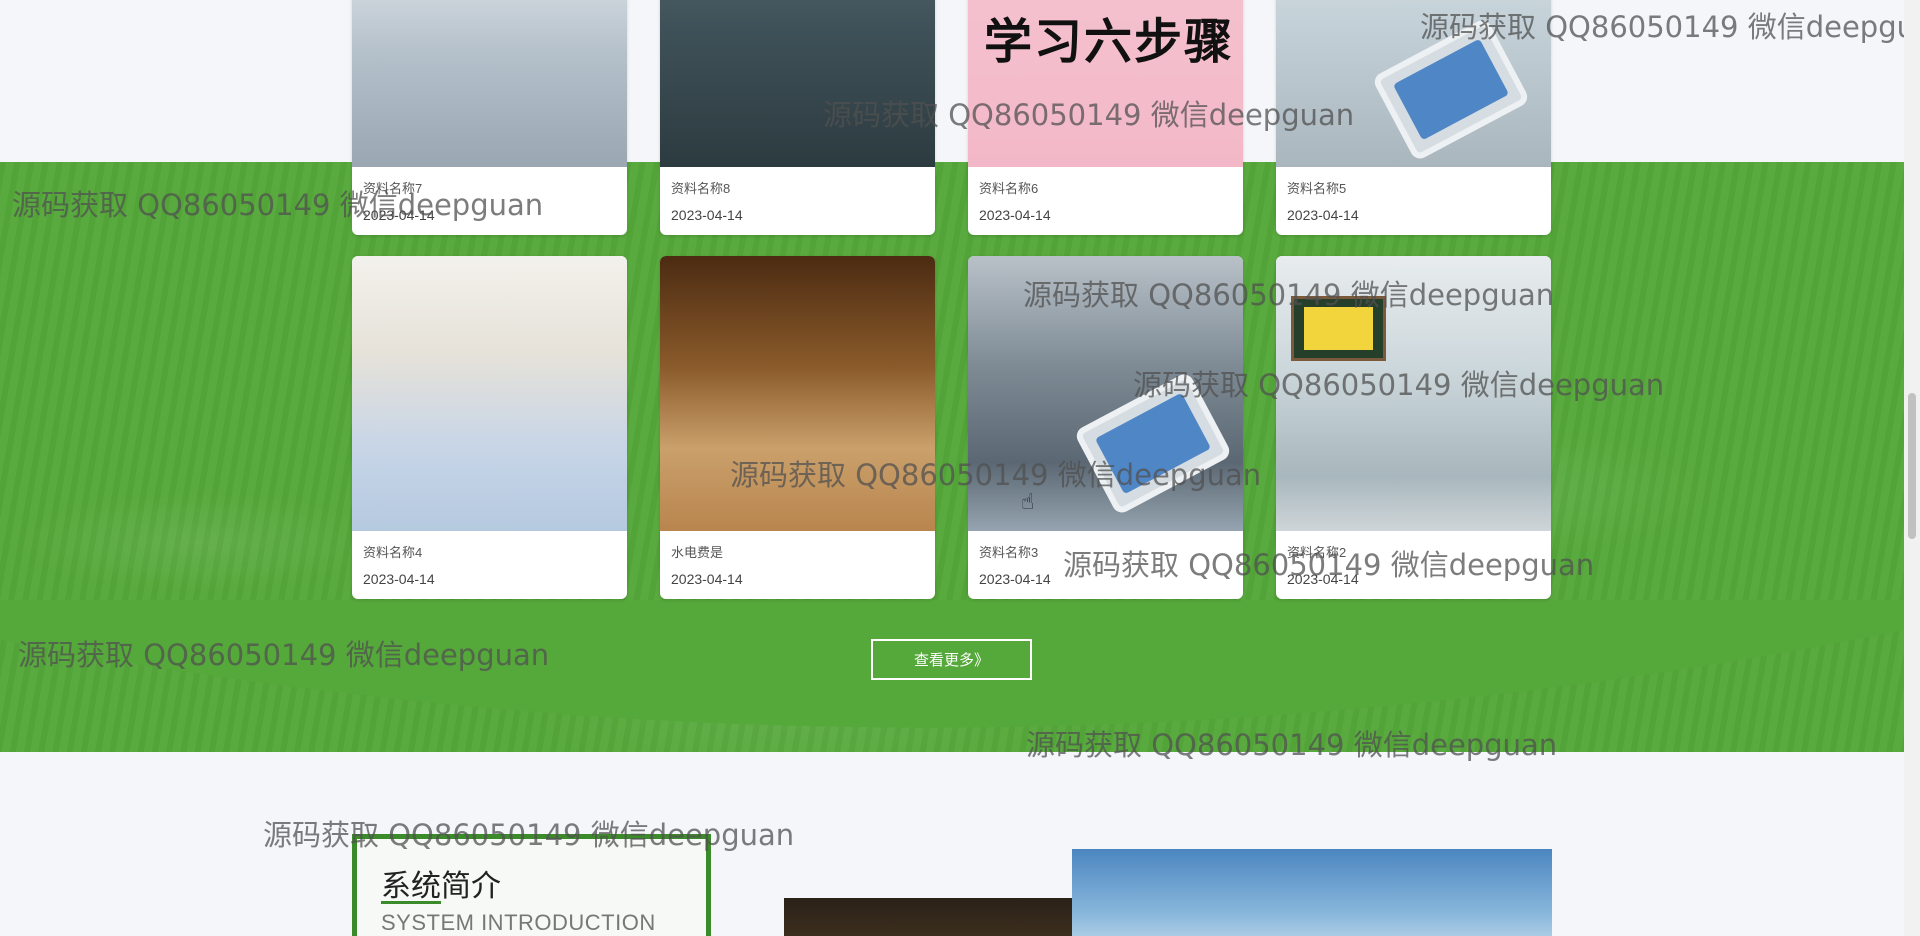  What do you see at coordinates (1028, 501) in the screenshot?
I see `hand-cursor-icon: ☝` at bounding box center [1028, 501].